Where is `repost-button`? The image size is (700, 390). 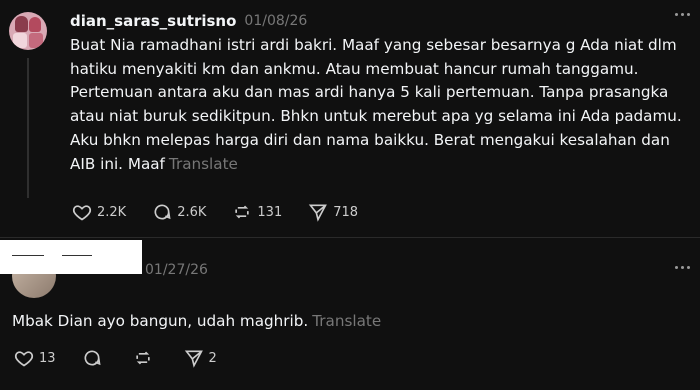 repost-button is located at coordinates (145, 358).